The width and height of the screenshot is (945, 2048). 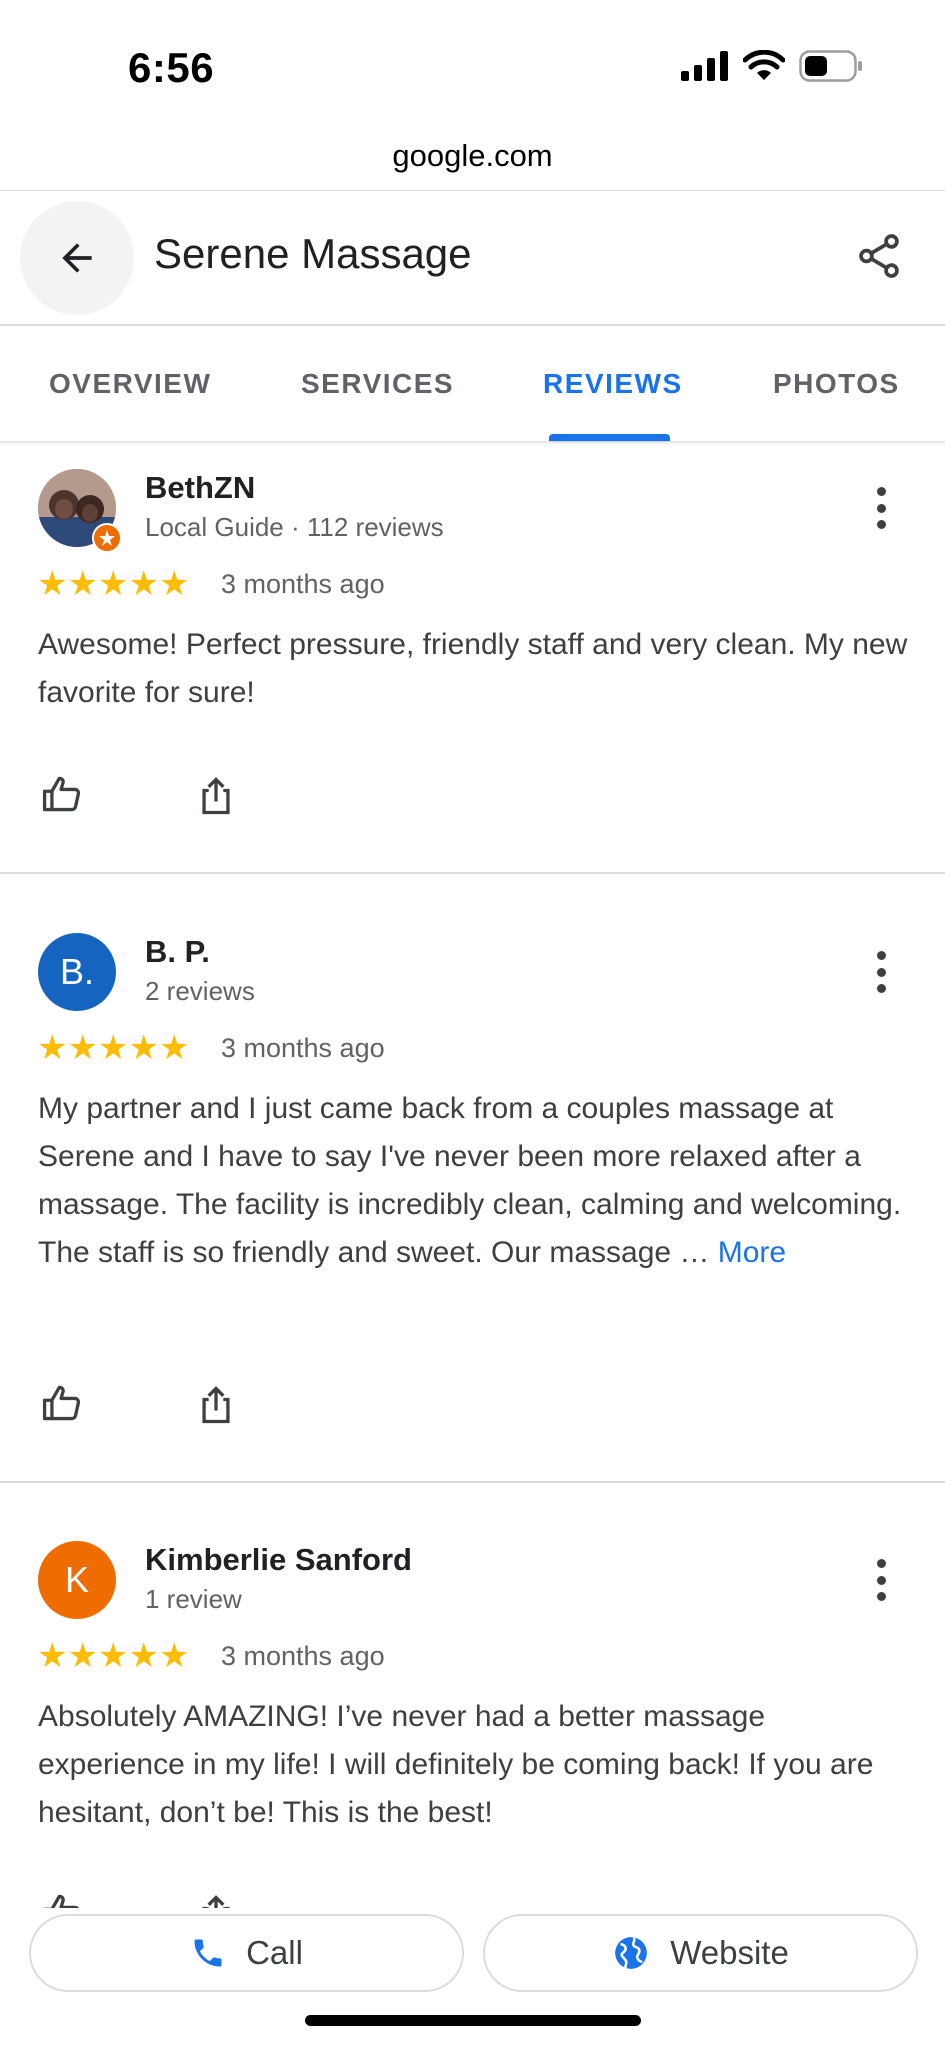 I want to click on signal-icon, so click(x=704, y=66).